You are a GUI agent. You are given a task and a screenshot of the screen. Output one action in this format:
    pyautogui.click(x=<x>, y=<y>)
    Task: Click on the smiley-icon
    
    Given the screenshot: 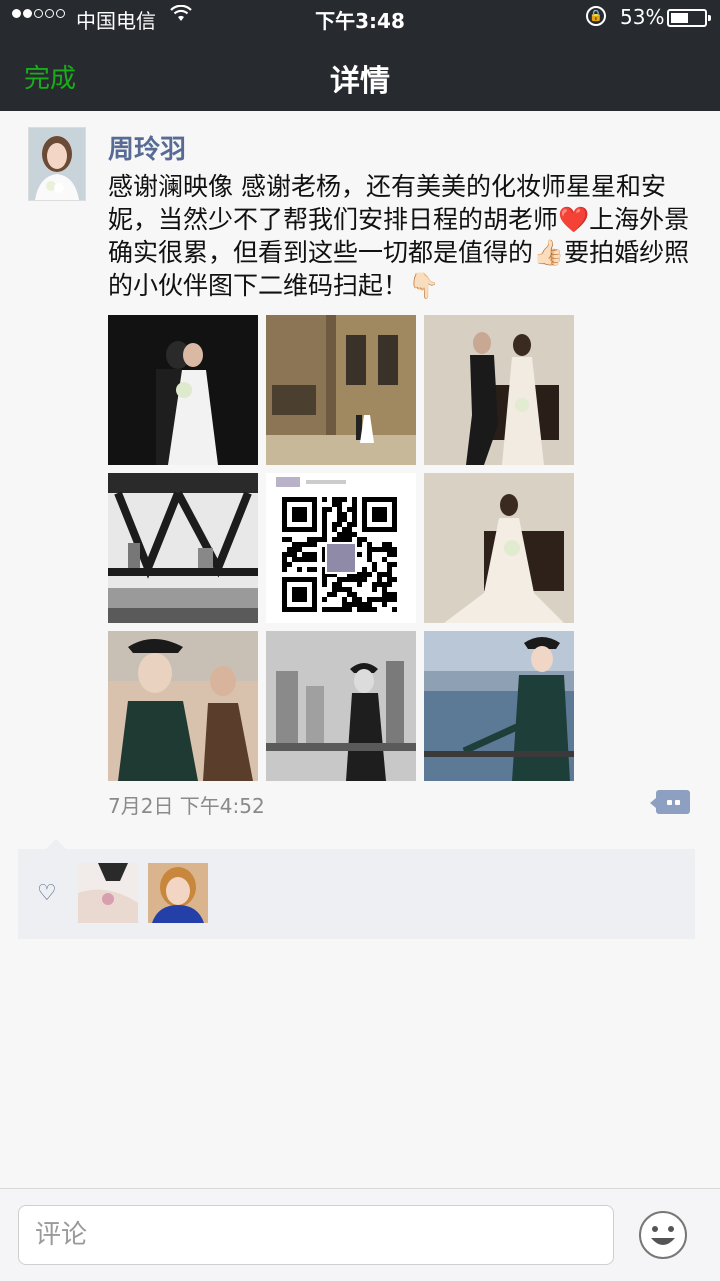 What is the action you would take?
    pyautogui.click(x=663, y=1235)
    